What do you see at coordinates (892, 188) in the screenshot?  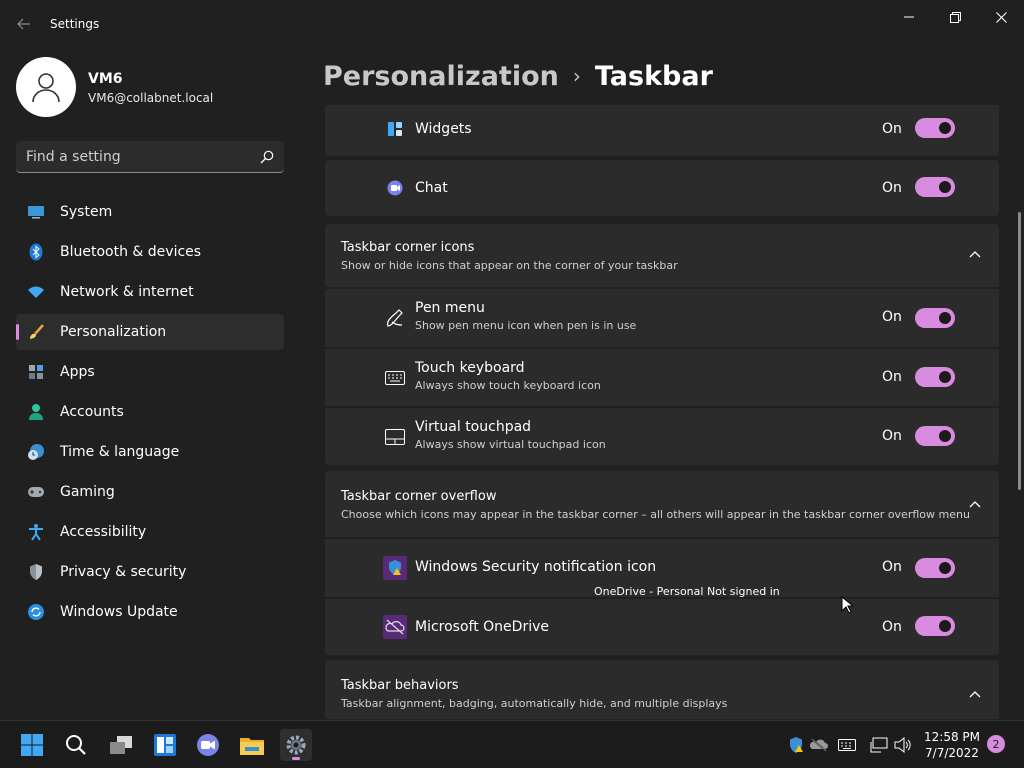 I see `chat-state: On` at bounding box center [892, 188].